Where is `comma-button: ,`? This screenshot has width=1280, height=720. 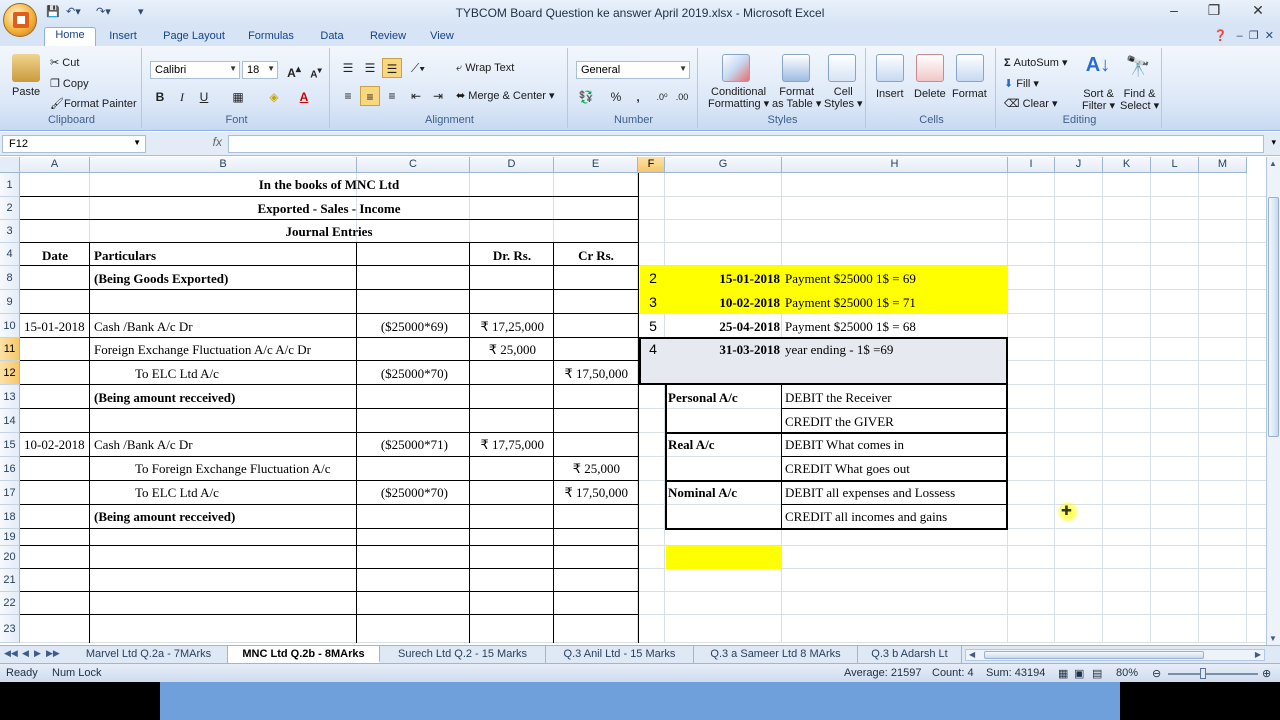
comma-button: , is located at coordinates (638, 97).